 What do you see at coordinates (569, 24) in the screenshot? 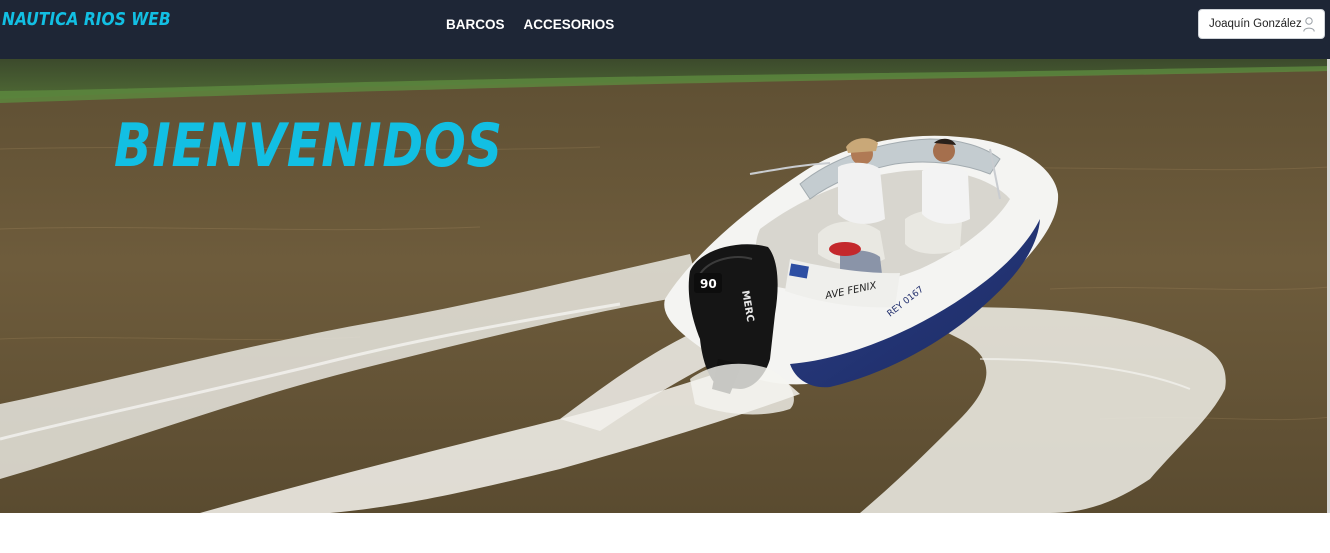
I see `nav-link-accesorios: ACCESORIOS` at bounding box center [569, 24].